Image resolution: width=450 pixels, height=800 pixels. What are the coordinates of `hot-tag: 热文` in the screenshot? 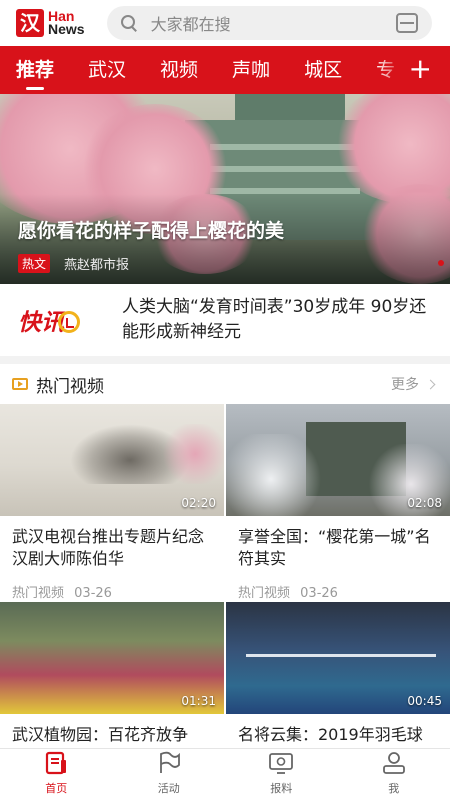 It's located at (34, 263).